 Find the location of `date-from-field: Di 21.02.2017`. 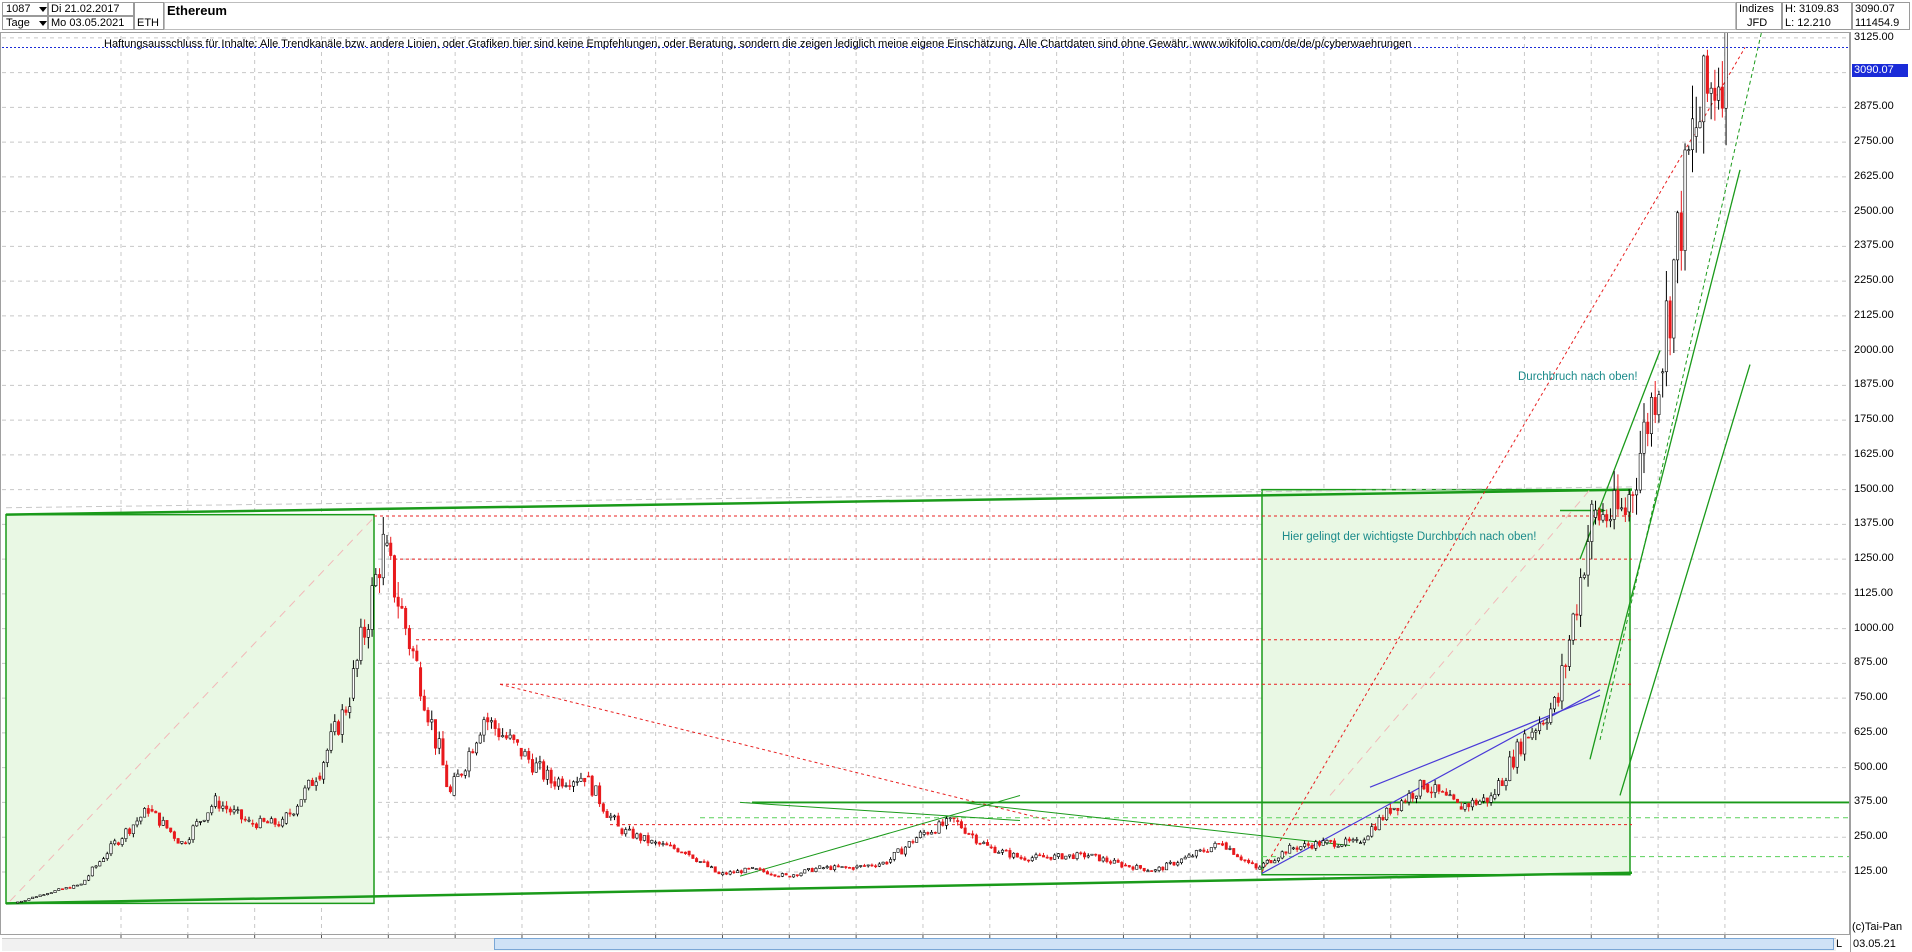

date-from-field: Di 21.02.2017 is located at coordinates (91, 9).